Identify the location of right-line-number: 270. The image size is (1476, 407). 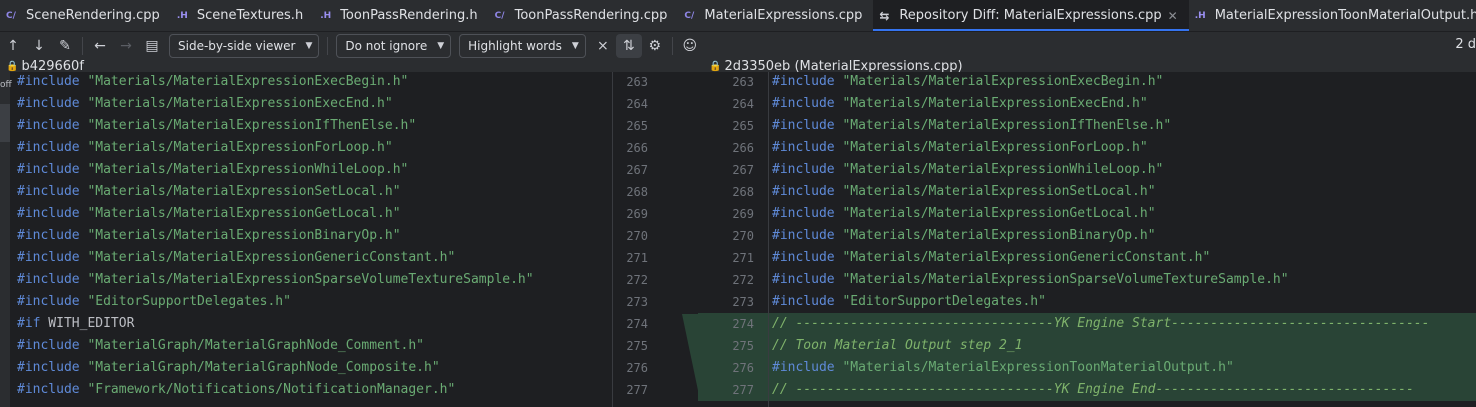
(743, 236).